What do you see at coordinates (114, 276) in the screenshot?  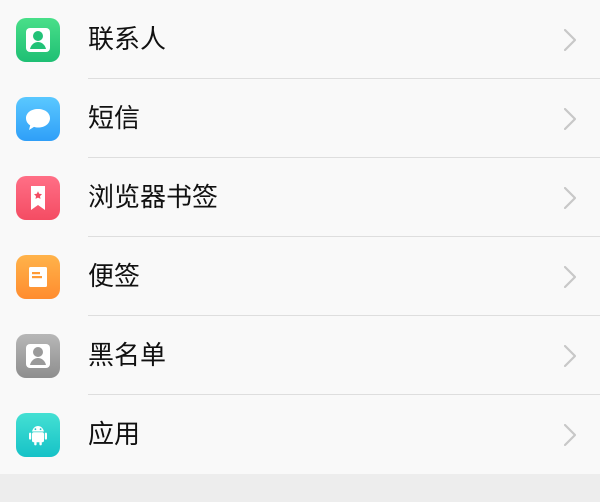 I see `item-label: 便签` at bounding box center [114, 276].